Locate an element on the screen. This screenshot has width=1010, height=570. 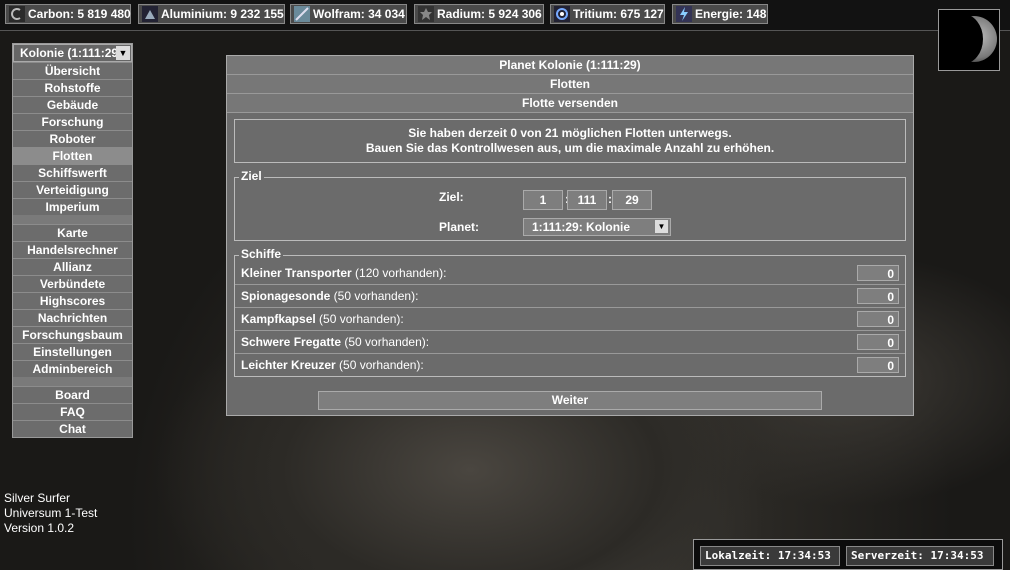
ship-row: Kampfkapsel (50 vorhanden): 0 is located at coordinates (570, 318).